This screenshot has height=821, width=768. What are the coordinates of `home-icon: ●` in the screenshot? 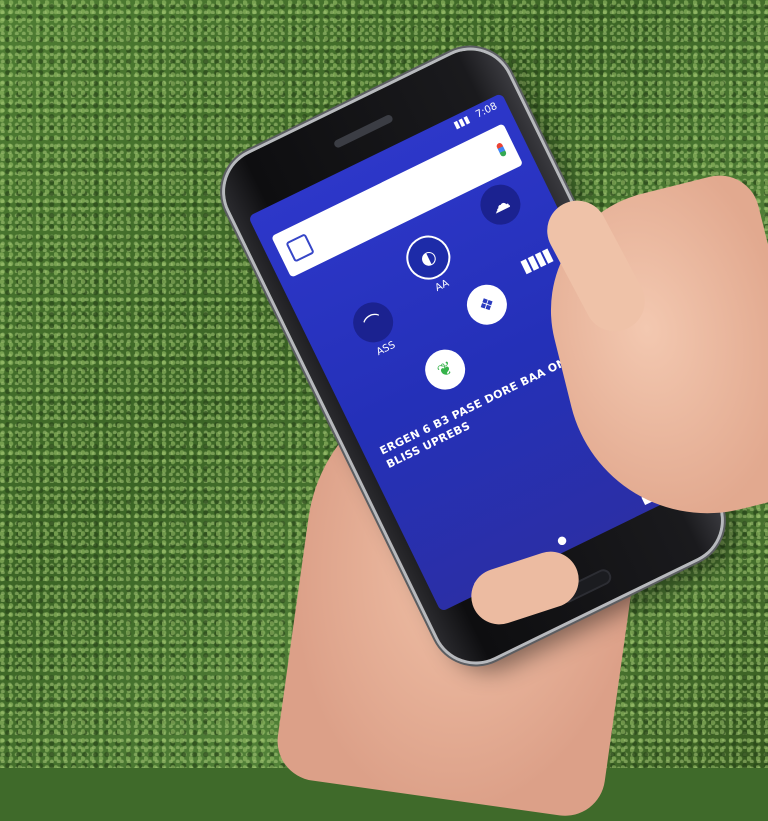 It's located at (561, 540).